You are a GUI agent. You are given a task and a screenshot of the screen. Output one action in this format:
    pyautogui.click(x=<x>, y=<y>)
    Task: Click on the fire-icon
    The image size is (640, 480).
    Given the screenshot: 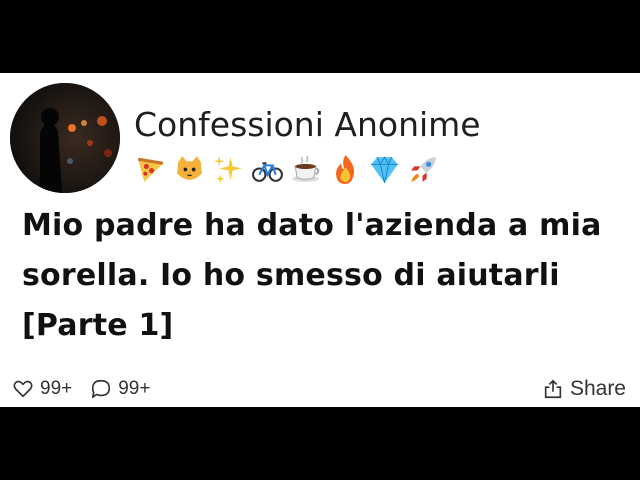 What is the action you would take?
    pyautogui.click(x=345, y=169)
    